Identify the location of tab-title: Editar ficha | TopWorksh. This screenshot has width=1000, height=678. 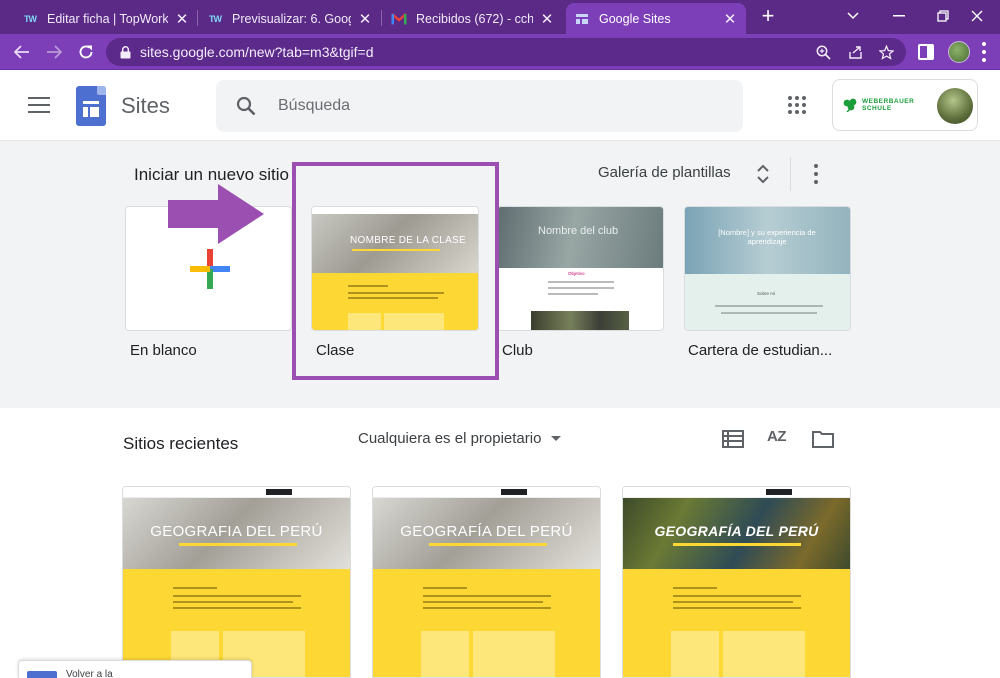
(107, 18).